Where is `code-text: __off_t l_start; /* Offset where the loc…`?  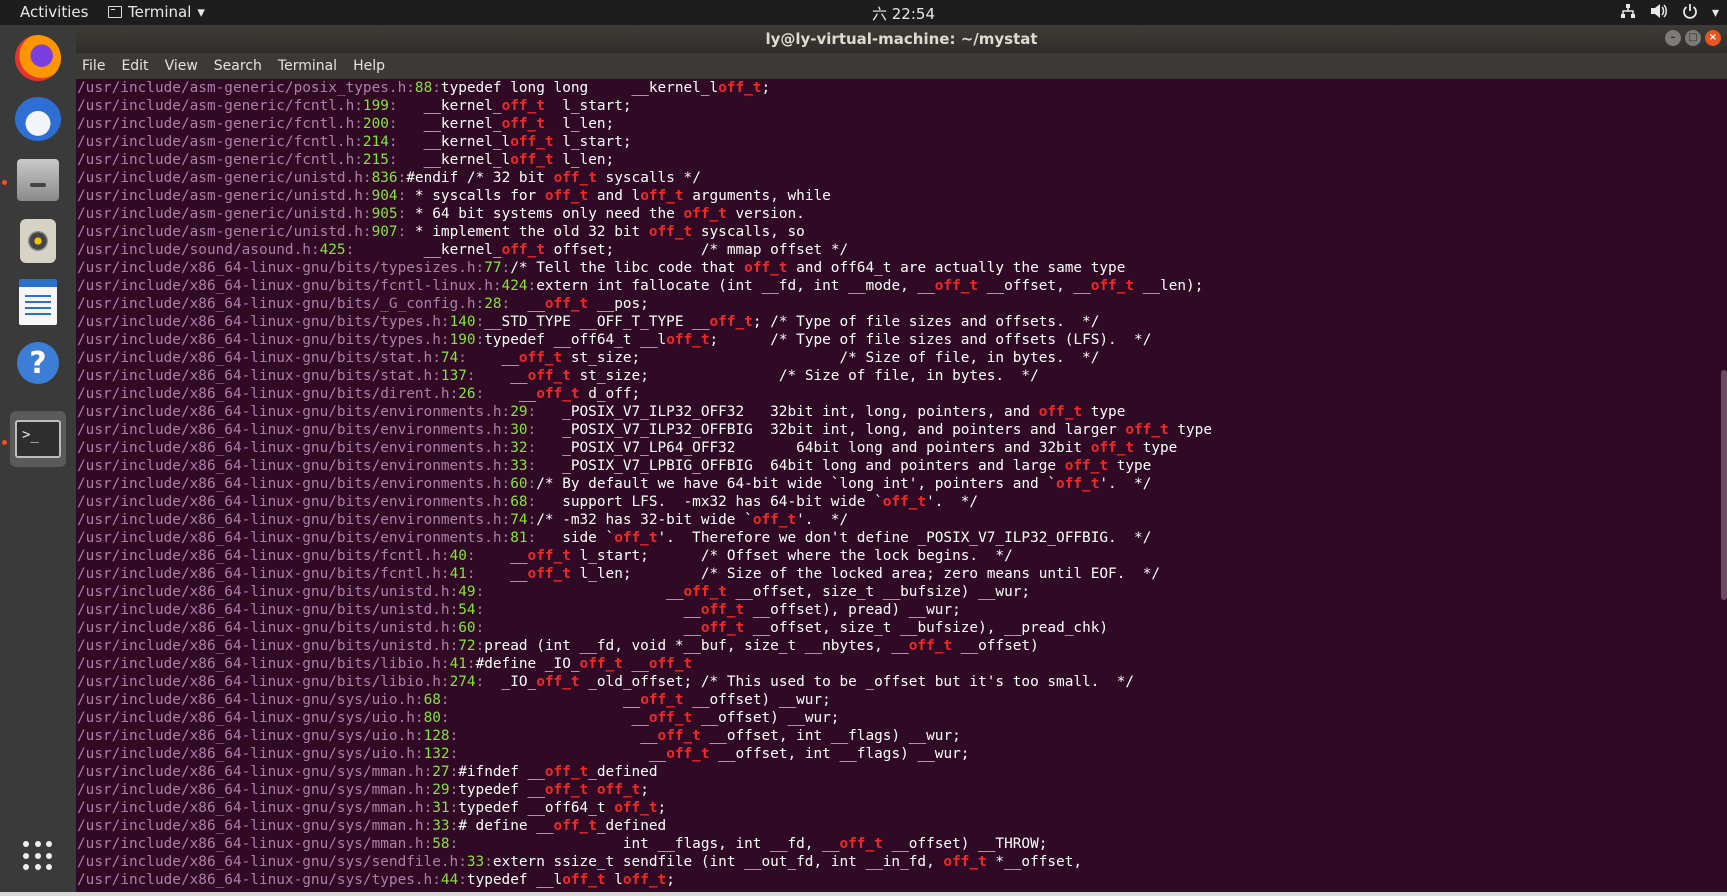
code-text: __off_t l_start; /* Offset where the loc… is located at coordinates (744, 556).